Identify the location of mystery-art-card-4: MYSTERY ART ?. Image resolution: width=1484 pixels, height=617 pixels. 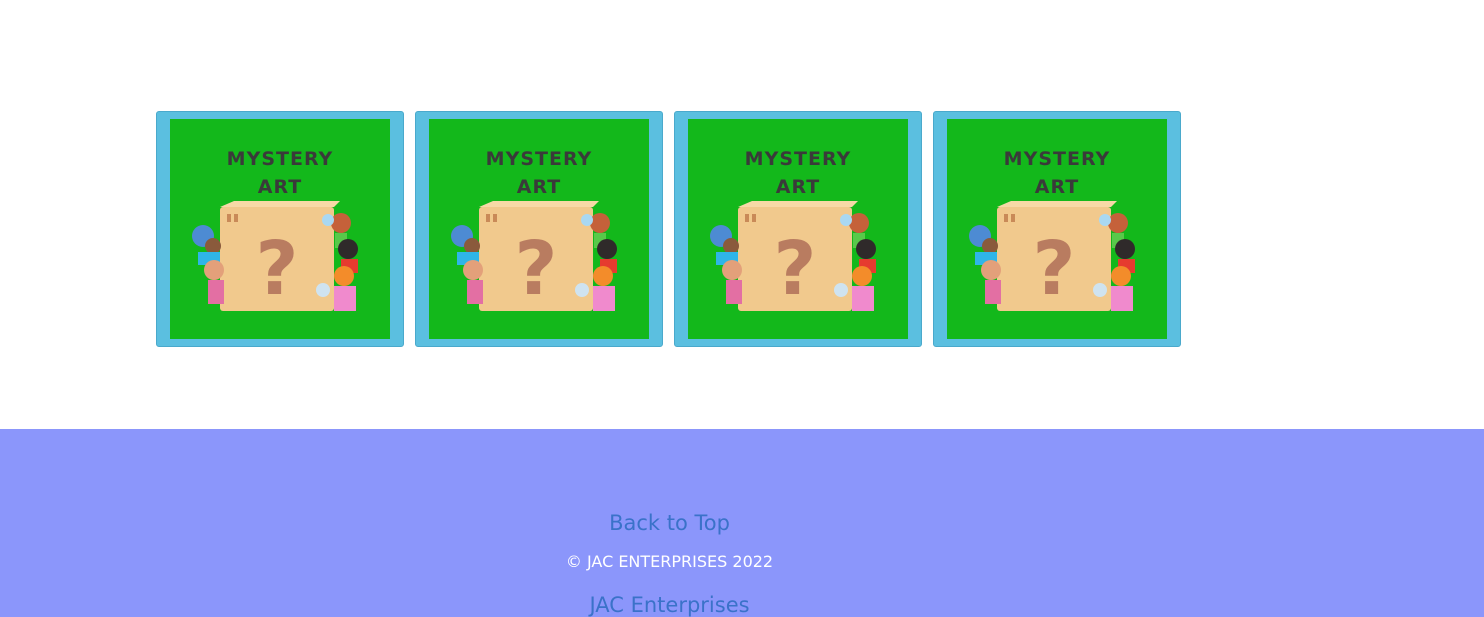
(1057, 229).